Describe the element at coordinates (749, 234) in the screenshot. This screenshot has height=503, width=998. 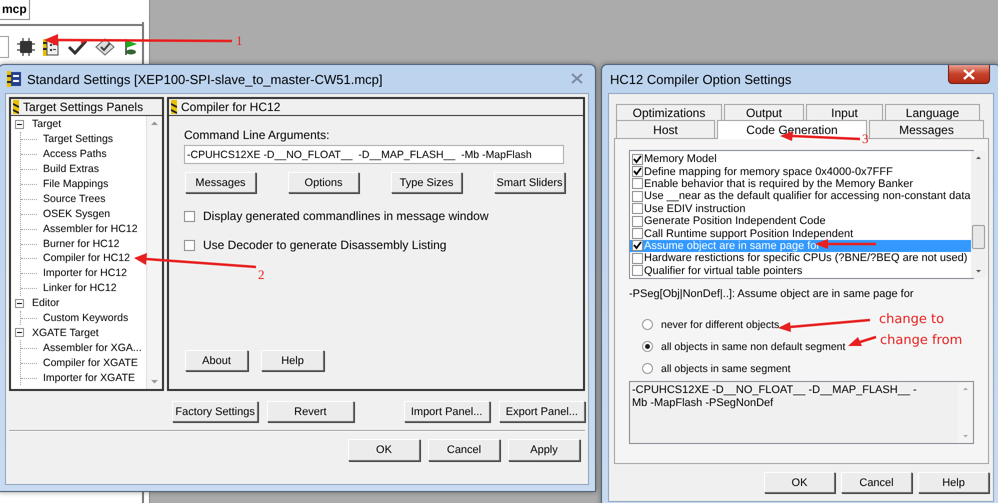
I see `option-label: Call Runtime support Position Independent` at that location.